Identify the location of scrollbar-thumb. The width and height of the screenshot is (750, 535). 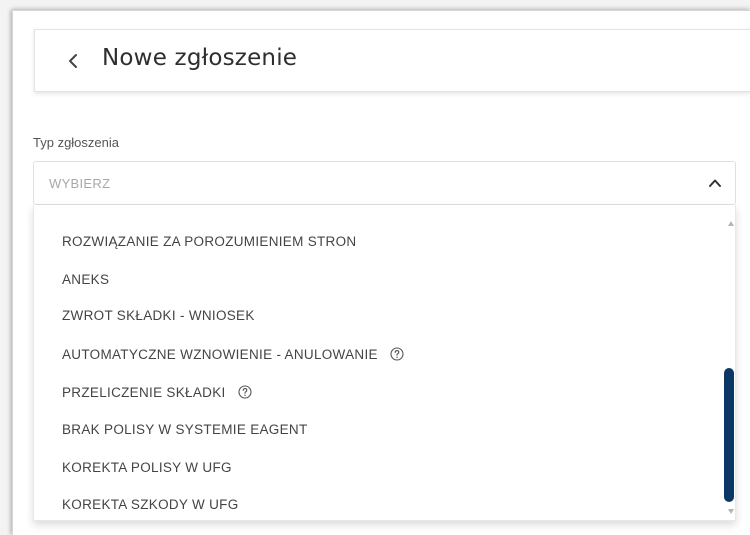
(729, 435).